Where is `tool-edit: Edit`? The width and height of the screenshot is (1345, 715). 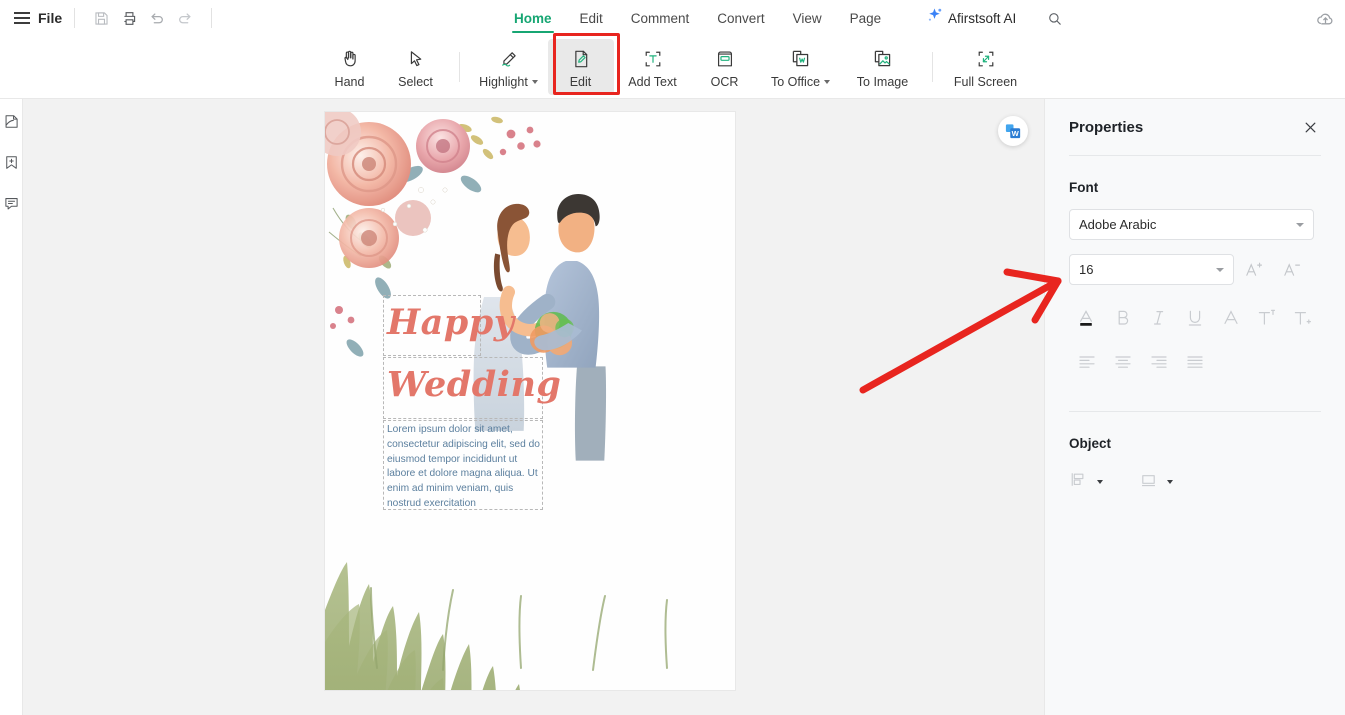
tool-edit: Edit is located at coordinates (580, 67).